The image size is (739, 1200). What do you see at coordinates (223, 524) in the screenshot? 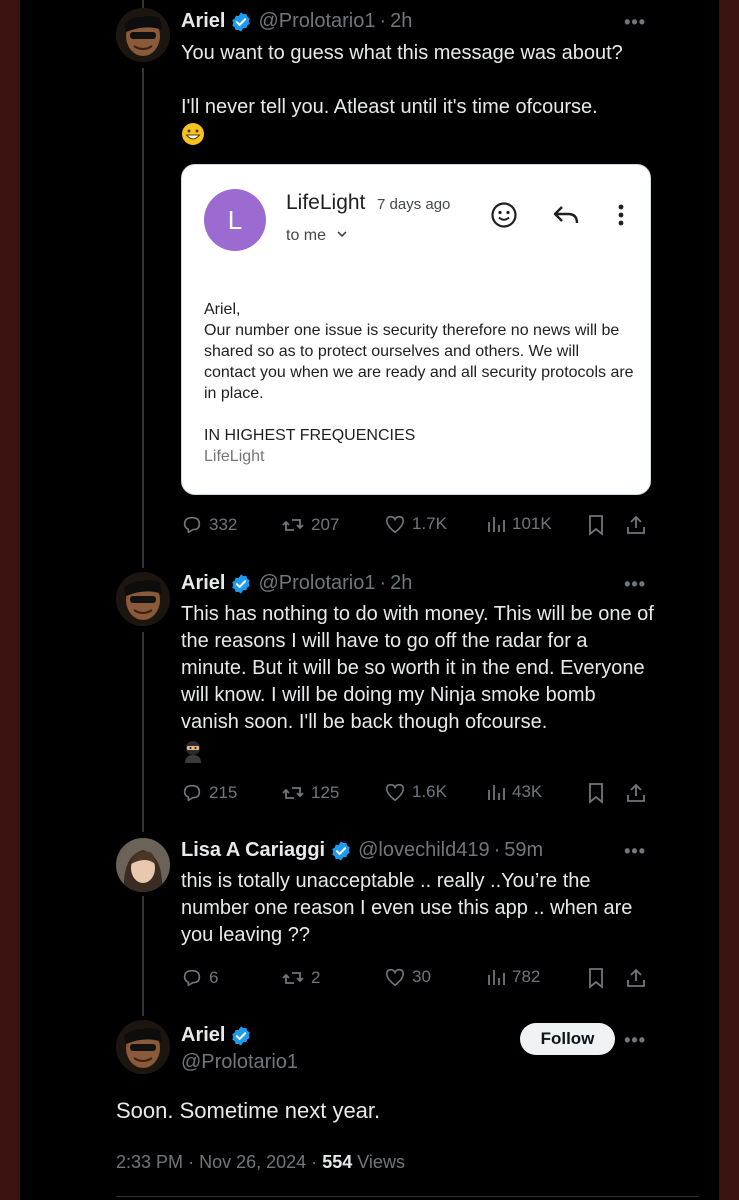
I see `reply-count: 332` at bounding box center [223, 524].